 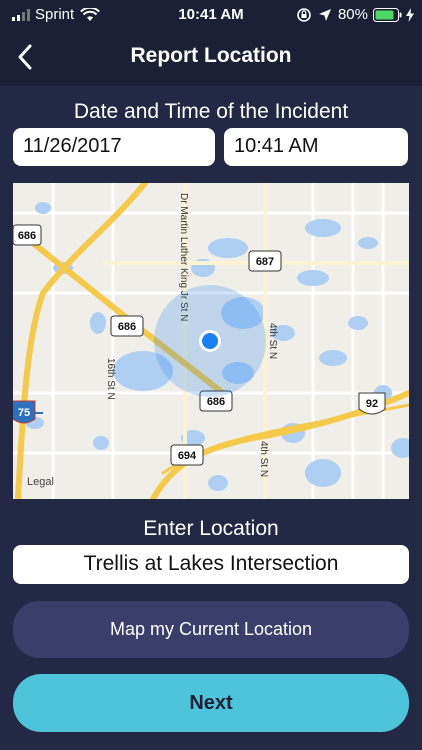 I want to click on route-687-shield: 687, so click(x=265, y=261).